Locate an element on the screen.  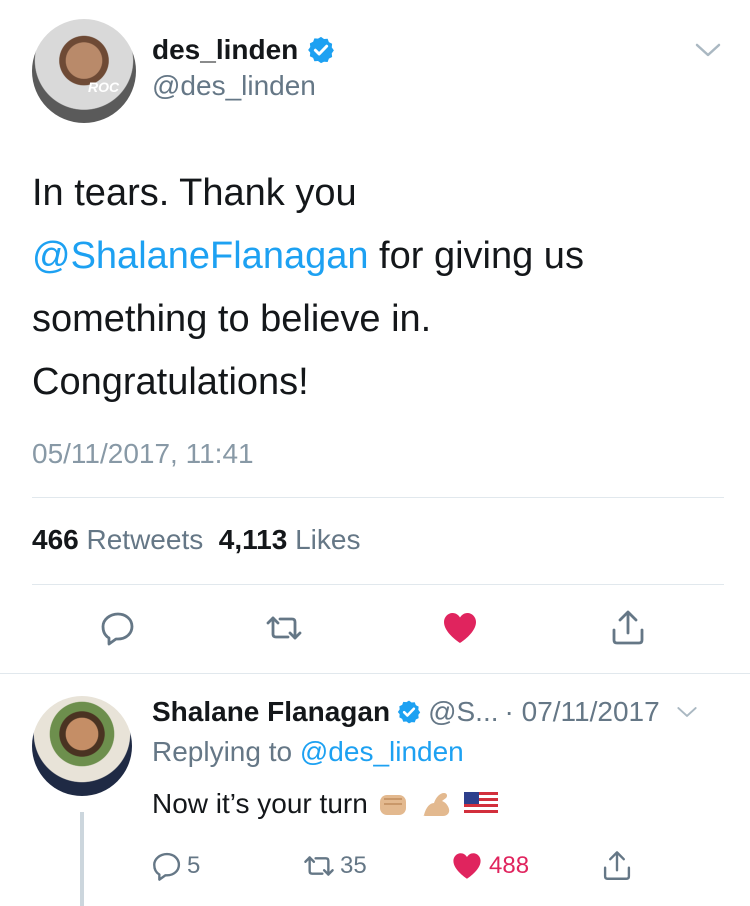
replying-to-mention: @des_linden is located at coordinates (382, 751).